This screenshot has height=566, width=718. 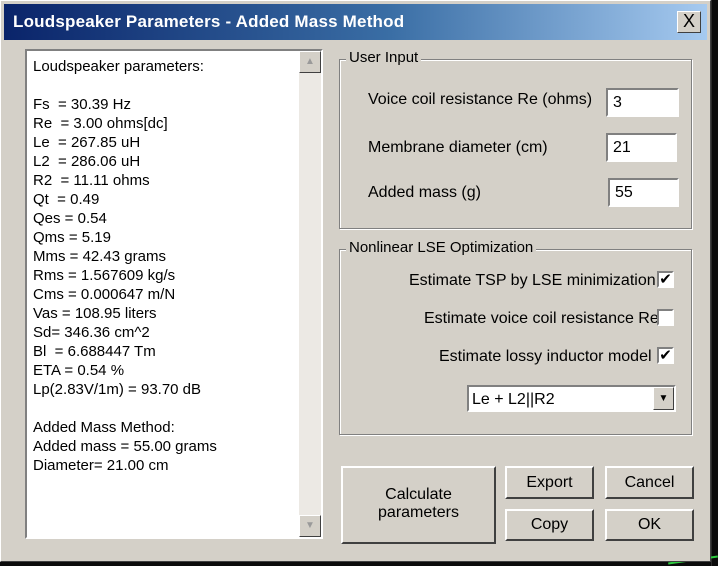 What do you see at coordinates (118, 66) in the screenshot?
I see `result-line: Loudspeaker parameters:` at bounding box center [118, 66].